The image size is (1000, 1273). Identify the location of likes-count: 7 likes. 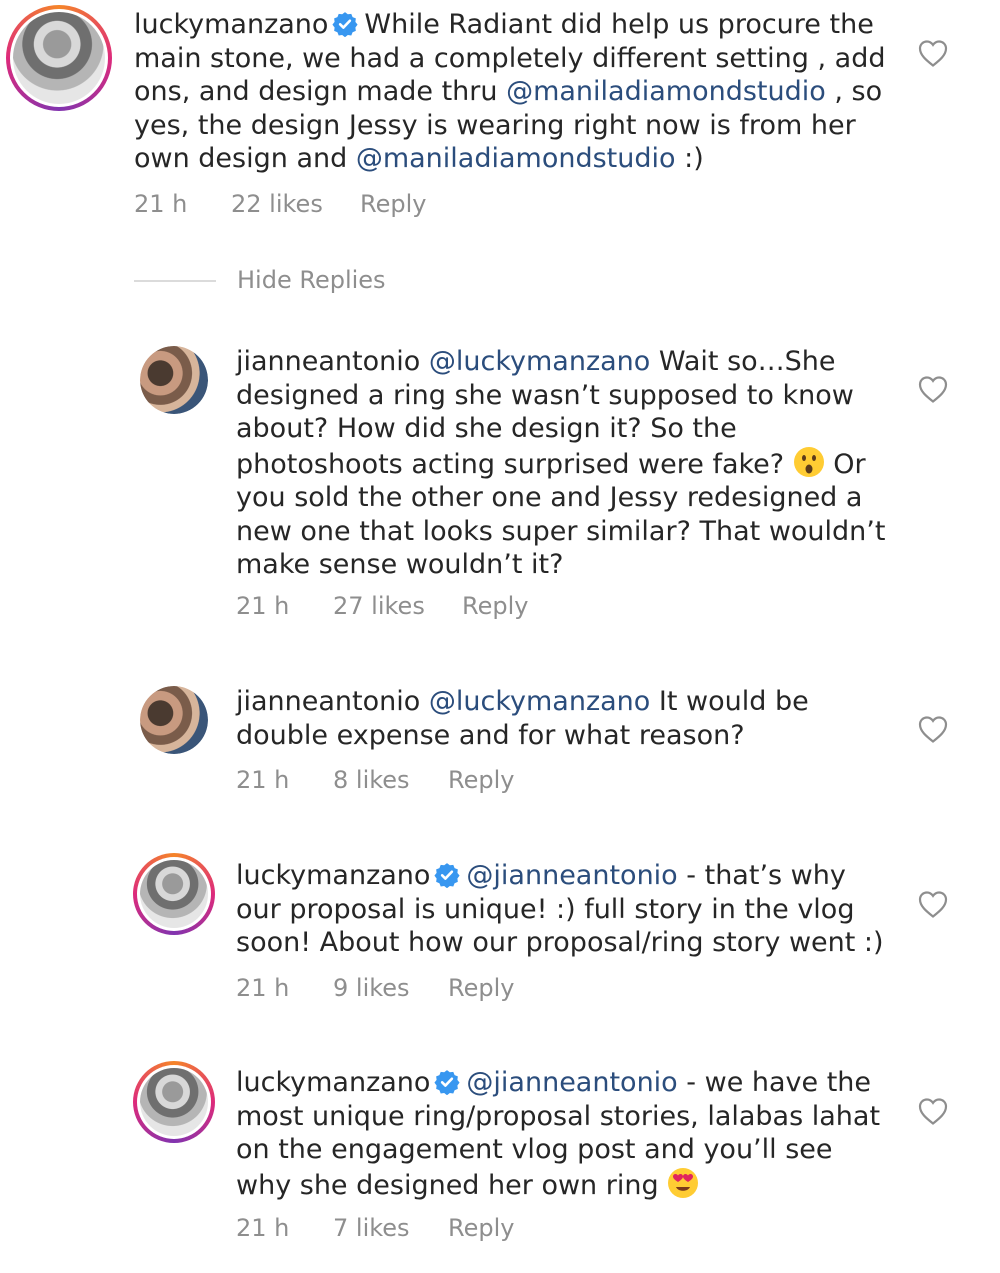
(390, 1228).